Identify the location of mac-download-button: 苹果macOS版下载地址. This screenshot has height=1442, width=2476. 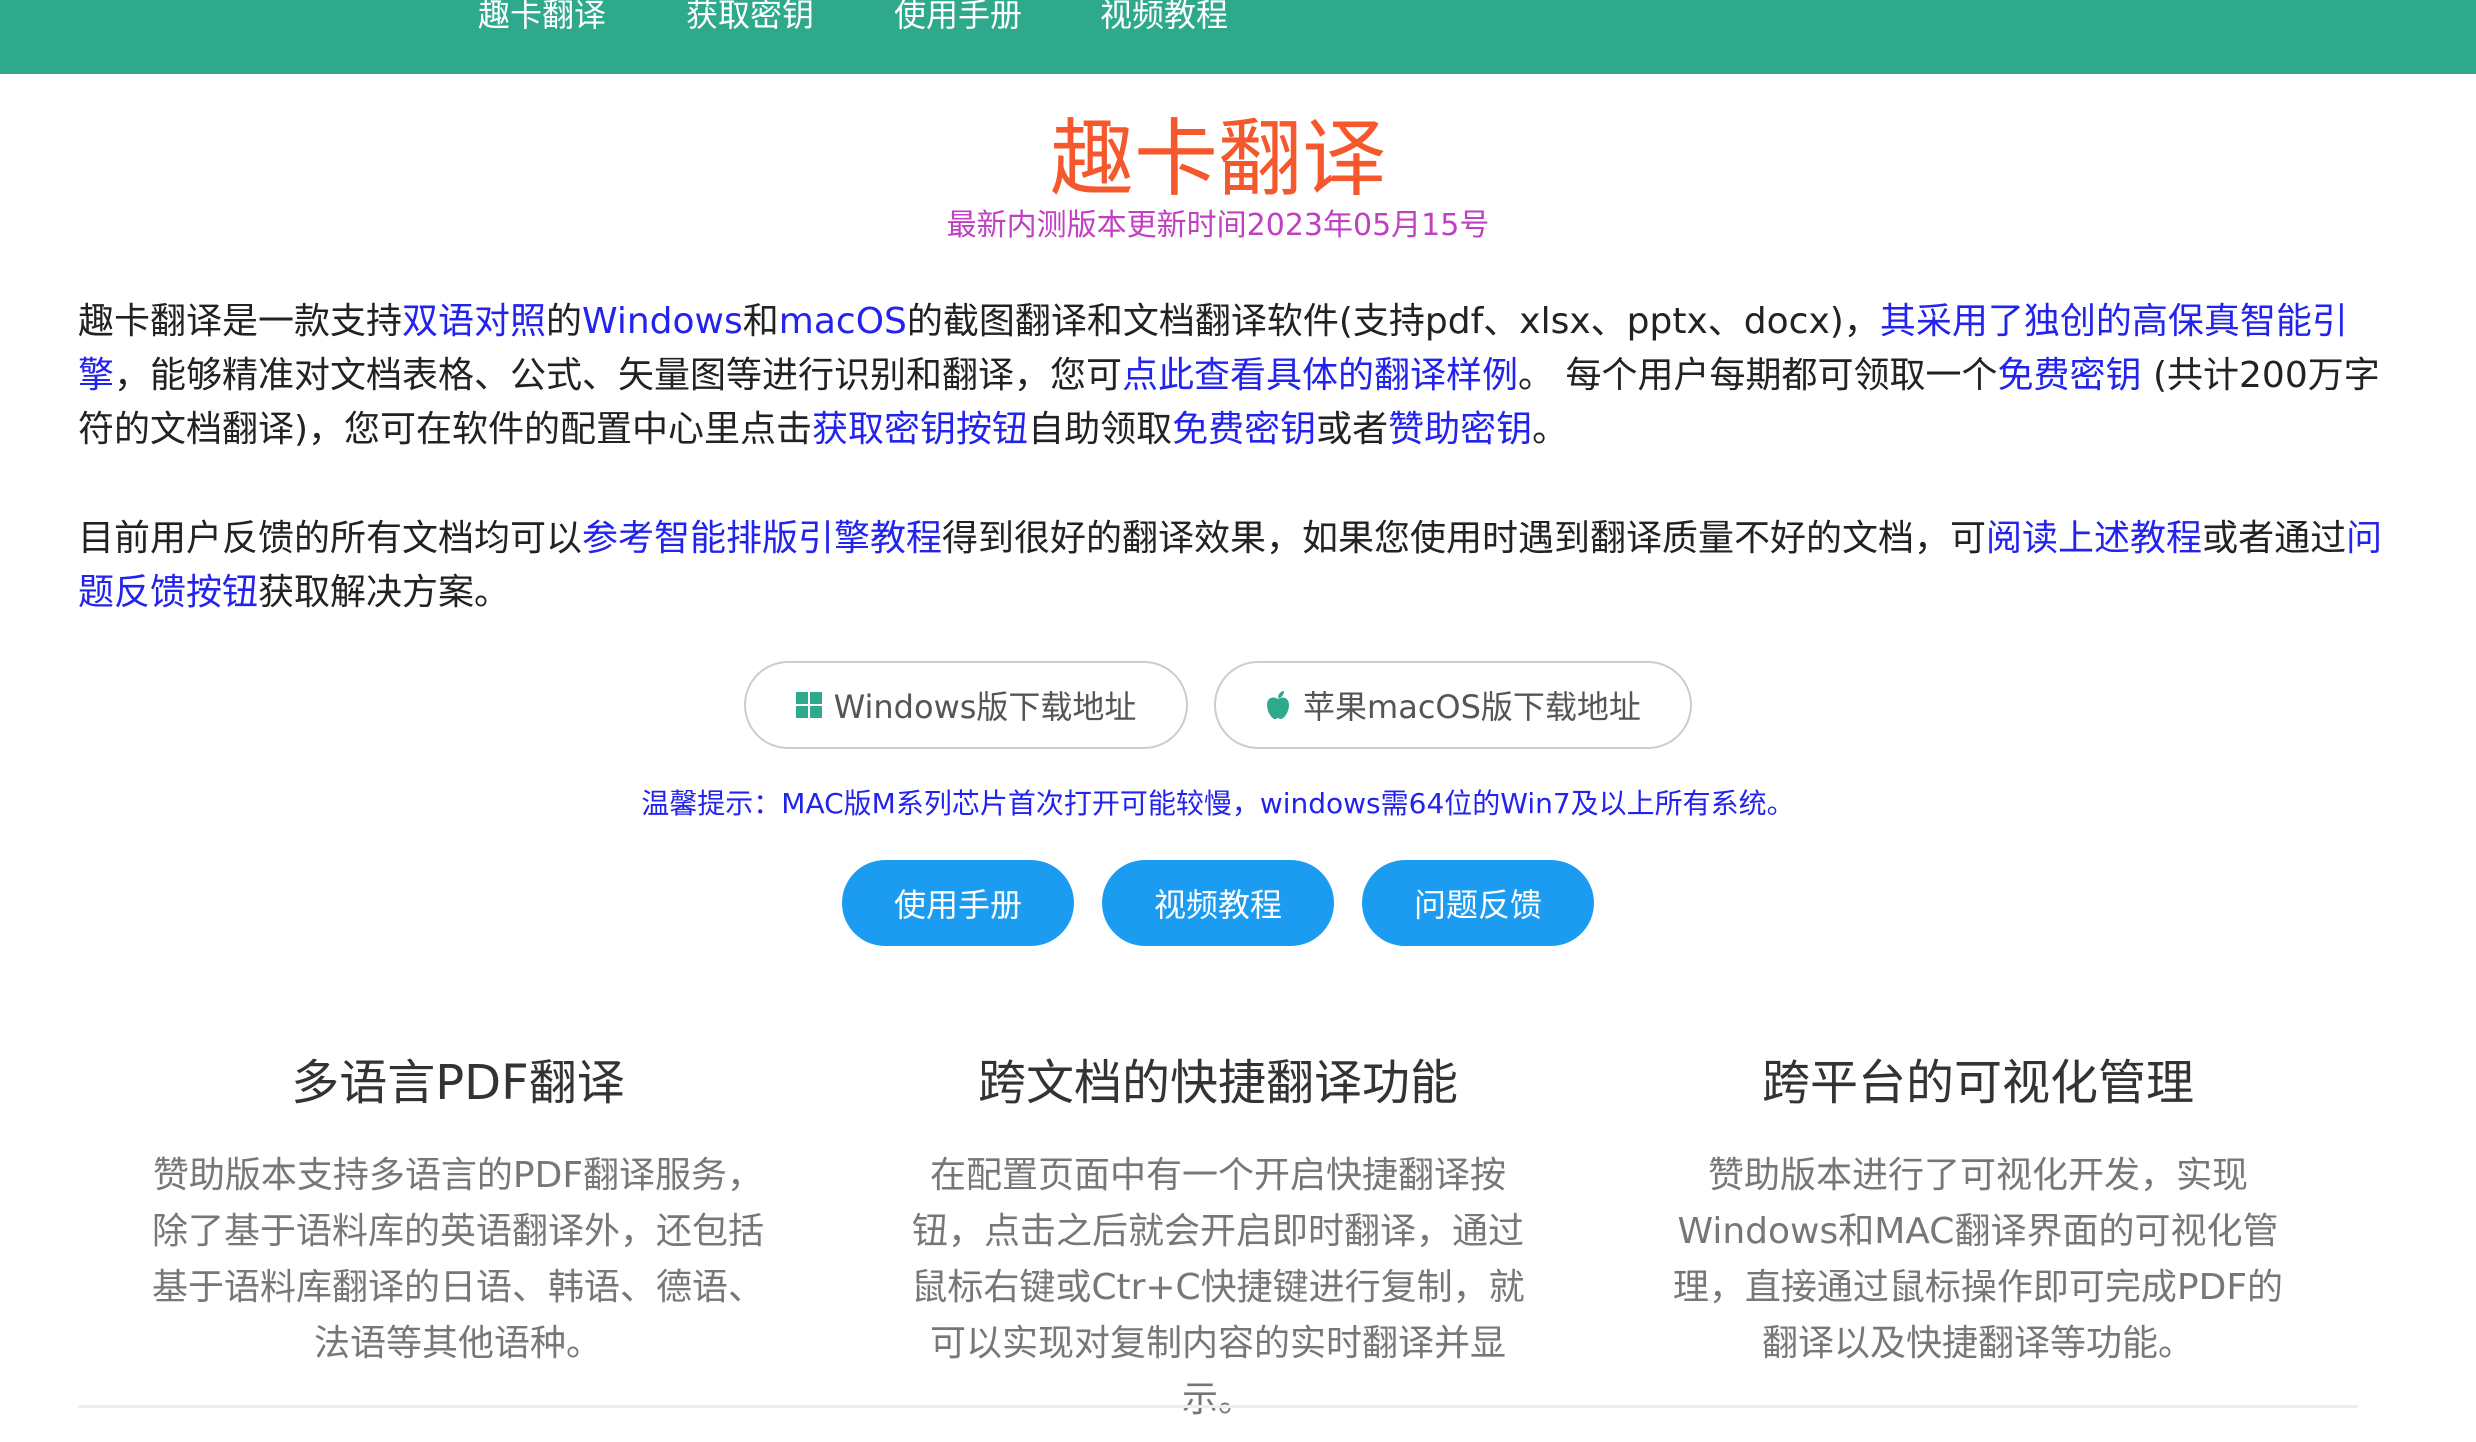
(1453, 705).